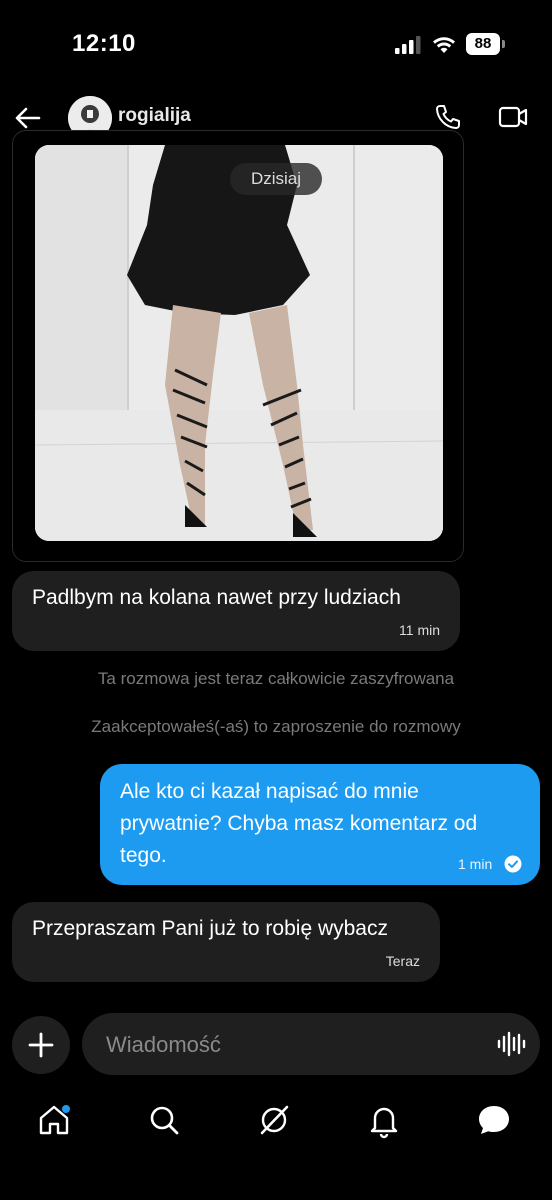  I want to click on wifi-icon, so click(444, 45).